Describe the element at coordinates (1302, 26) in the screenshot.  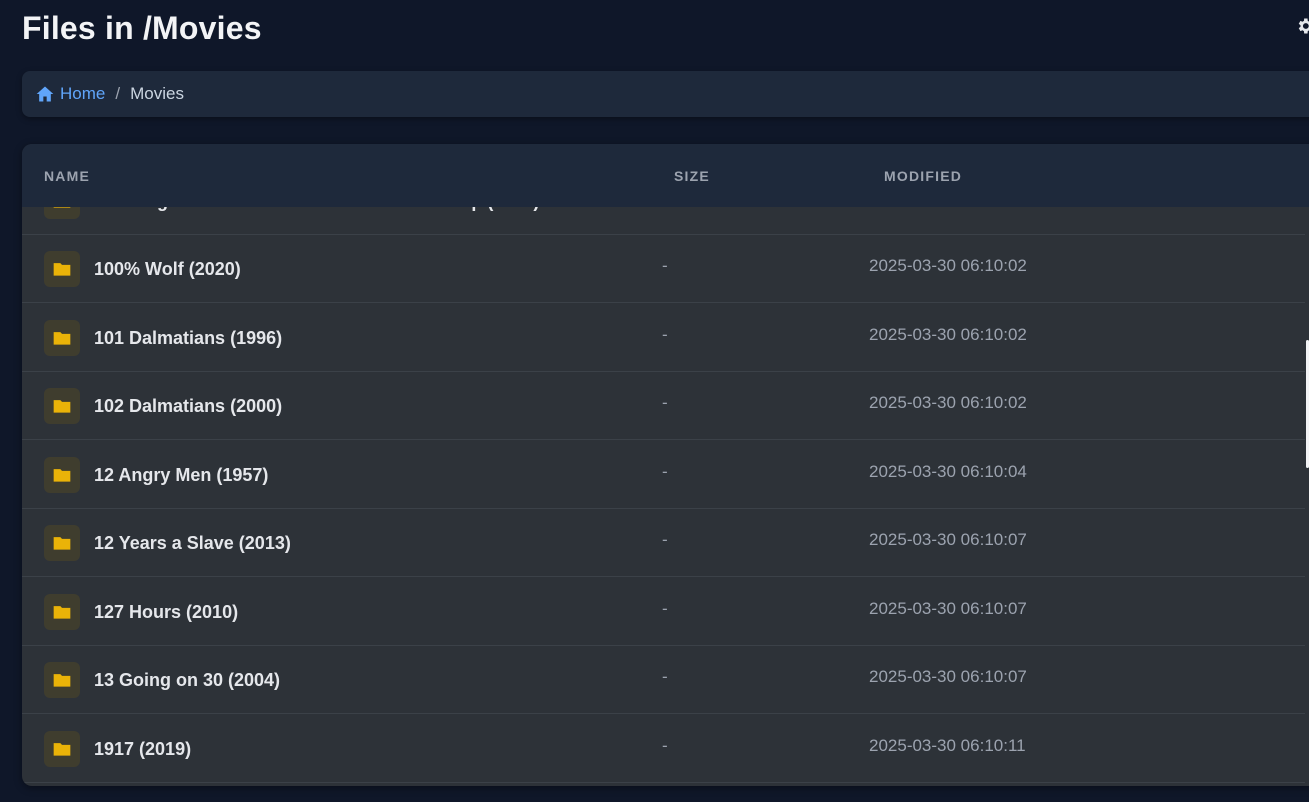
I see `gear-icon` at that location.